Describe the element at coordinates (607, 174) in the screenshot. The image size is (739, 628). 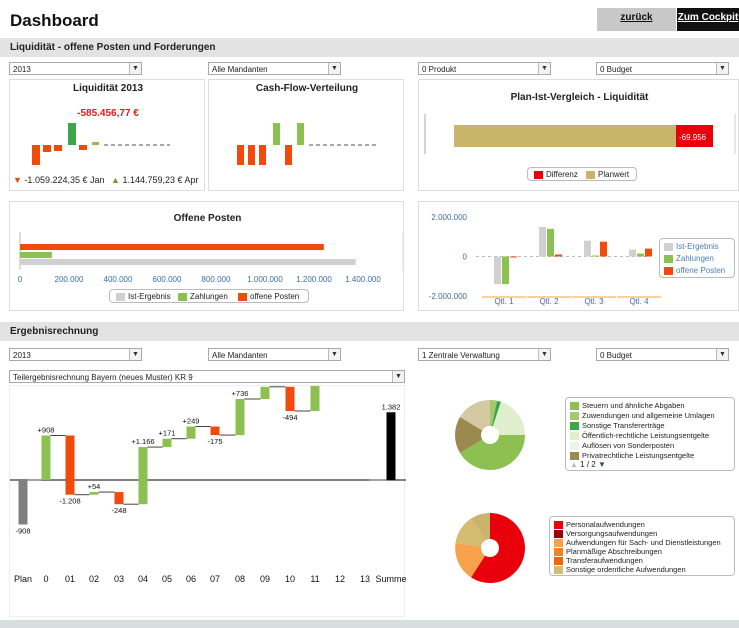
I see `legend-item-planwert: Planwert` at that location.